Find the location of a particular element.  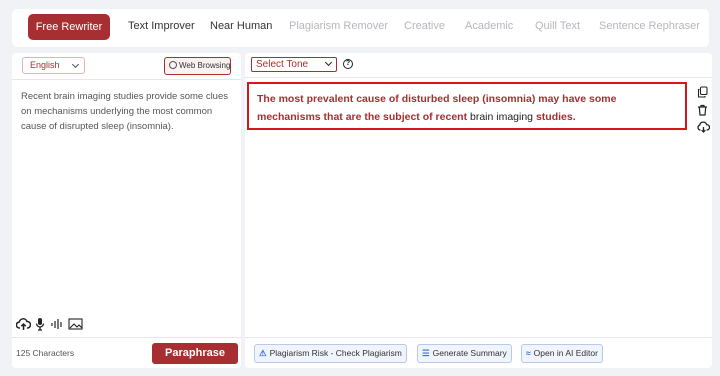

ai-editor-icon: ≈ is located at coordinates (528, 353).